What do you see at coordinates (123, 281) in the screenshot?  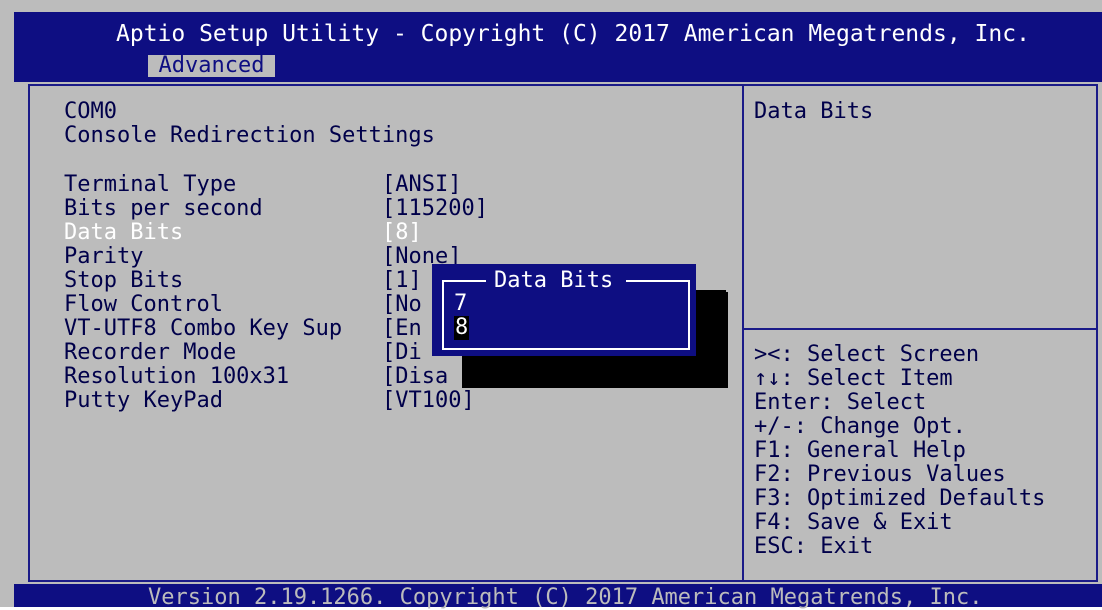 I see `setting-label-stop-bits: Stop Bits` at bounding box center [123, 281].